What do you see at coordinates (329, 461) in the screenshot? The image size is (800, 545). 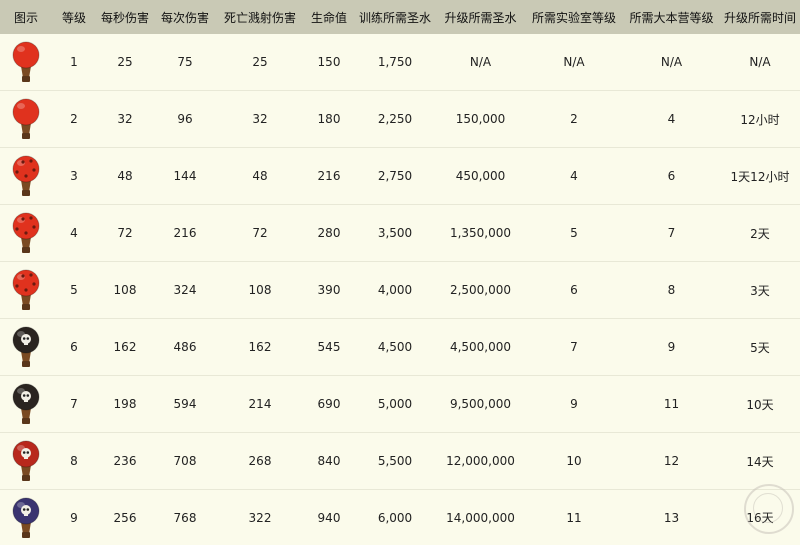 I see `hitpoints-cell: 840` at bounding box center [329, 461].